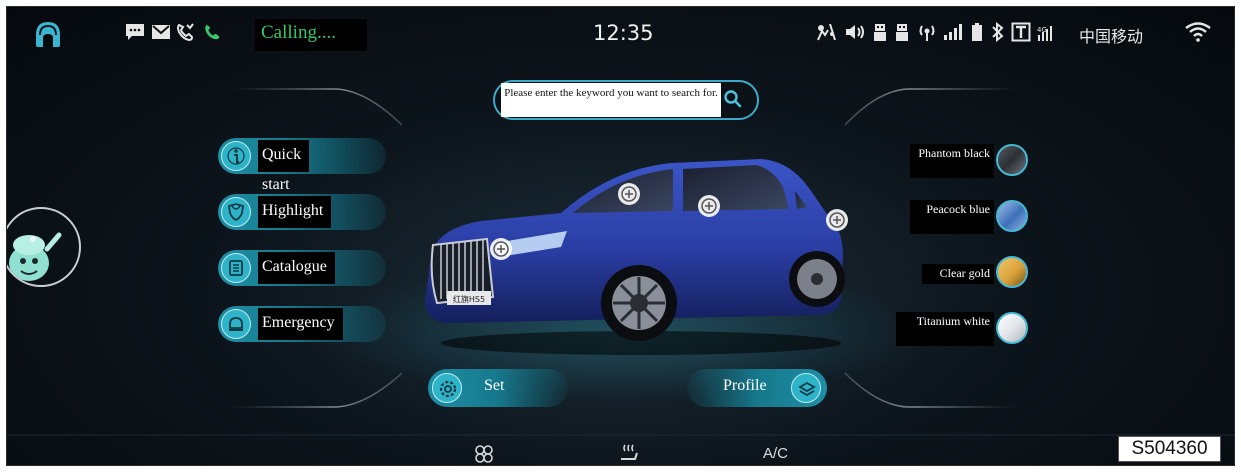  Describe the element at coordinates (636, 257) in the screenshot. I see `car-image: 红旗HS5` at that location.